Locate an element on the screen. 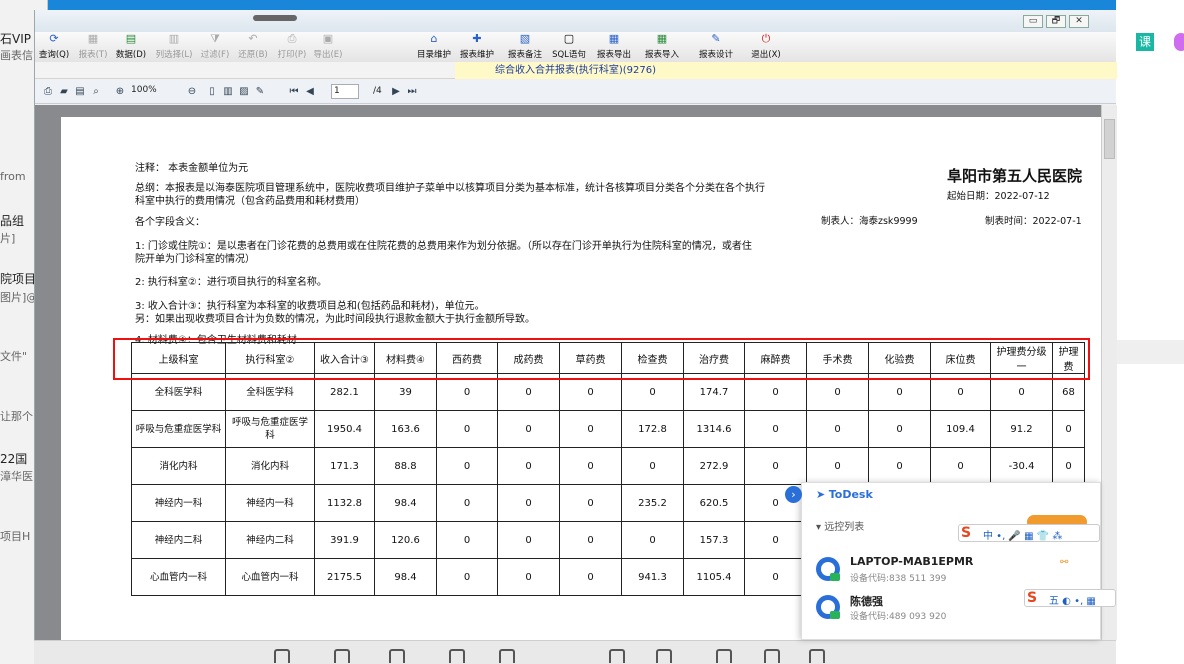 The height and width of the screenshot is (664, 1184). report-design-button: ✎ 报表设计 is located at coordinates (716, 47).